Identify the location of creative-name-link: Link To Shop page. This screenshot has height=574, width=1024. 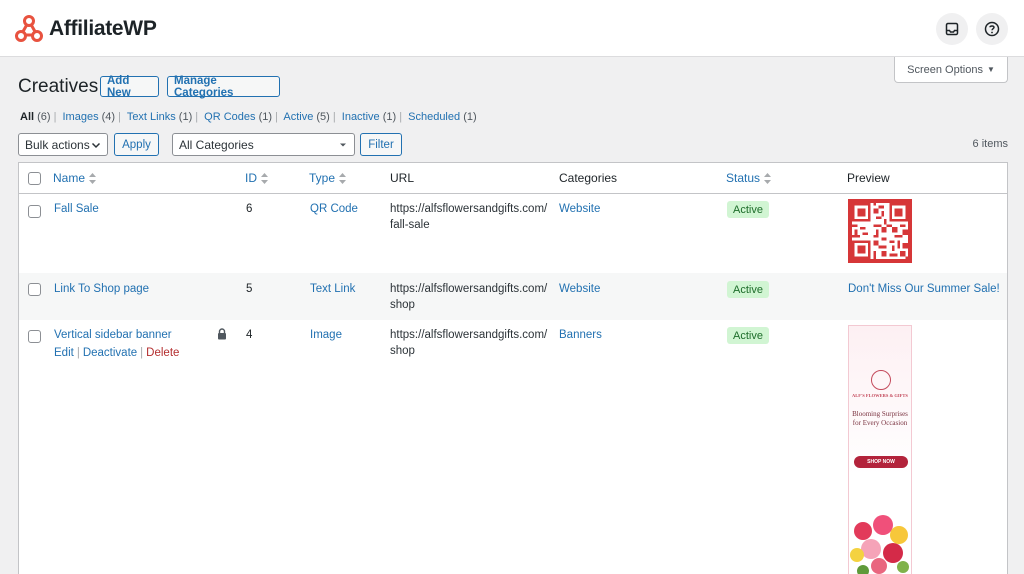
(101, 289).